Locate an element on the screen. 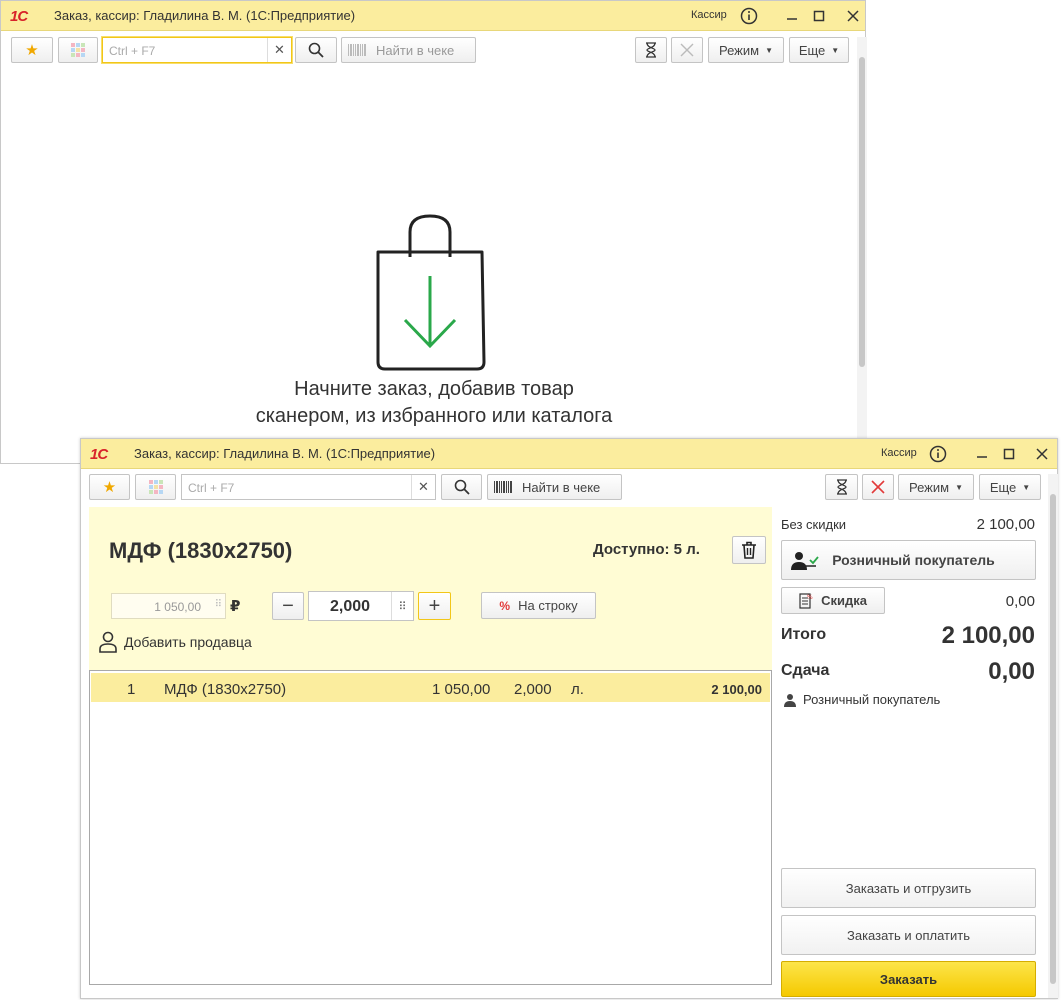 The width and height of the screenshot is (1061, 1000). minus-icon: − is located at coordinates (288, 605).